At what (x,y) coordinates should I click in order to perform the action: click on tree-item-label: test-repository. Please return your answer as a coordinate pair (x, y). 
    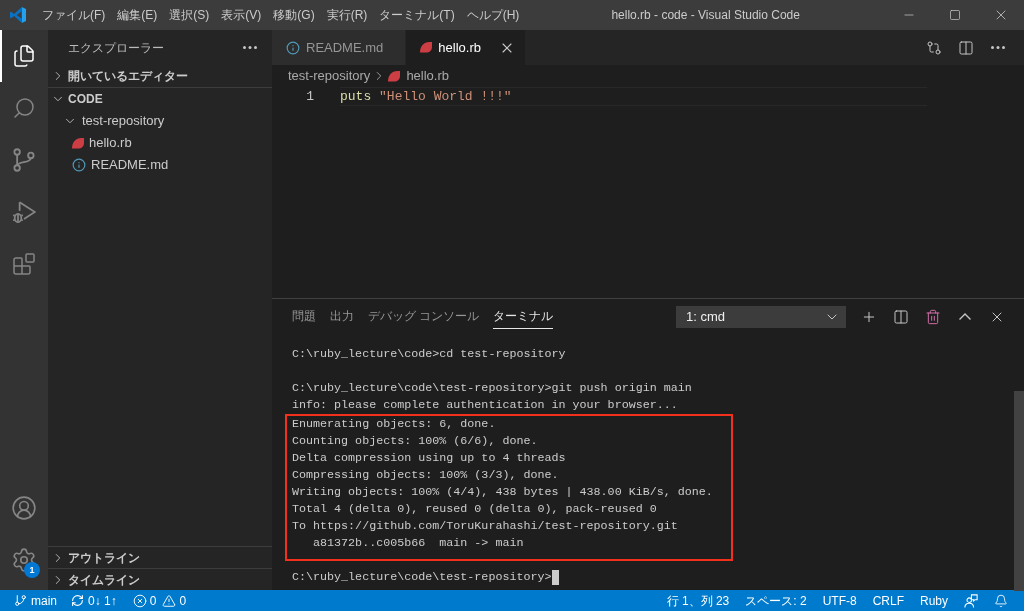
    Looking at the image, I should click on (123, 121).